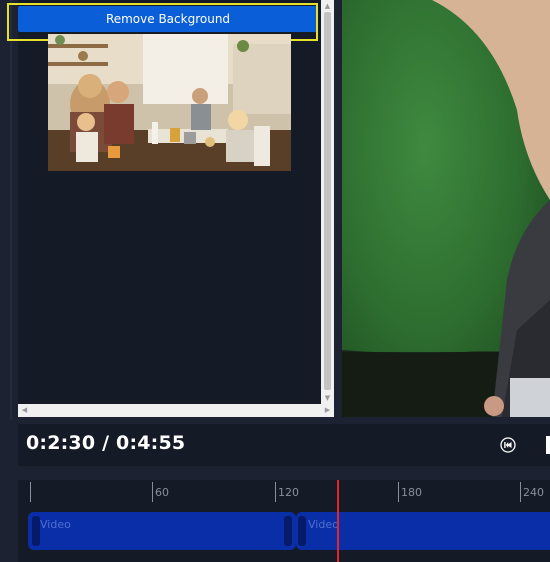 Image resolution: width=550 pixels, height=562 pixels. Describe the element at coordinates (338, 521) in the screenshot. I see `timeline-playhead` at that location.